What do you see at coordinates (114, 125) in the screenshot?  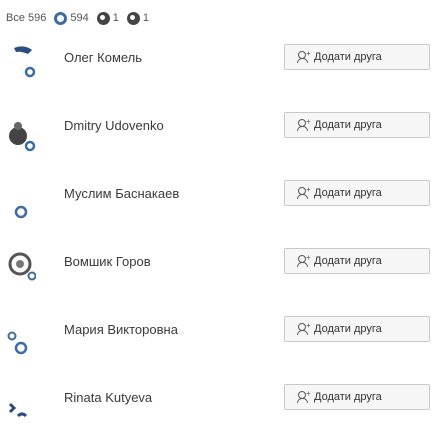 I see `person-name: Dmitry Udovenko` at bounding box center [114, 125].